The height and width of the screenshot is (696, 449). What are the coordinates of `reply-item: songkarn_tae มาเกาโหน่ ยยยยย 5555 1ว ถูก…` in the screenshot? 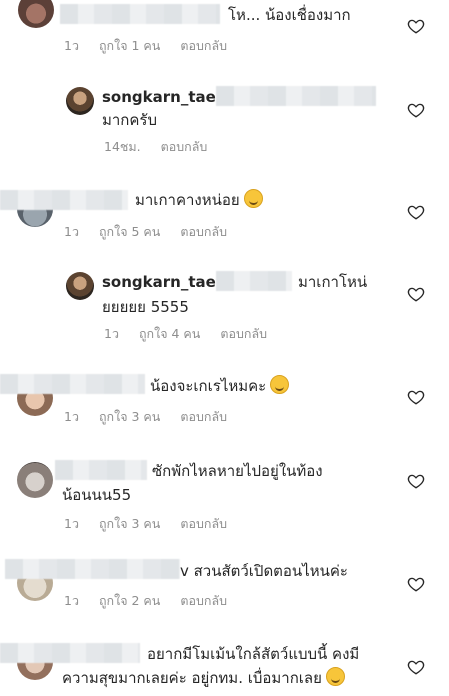 It's located at (224, 307).